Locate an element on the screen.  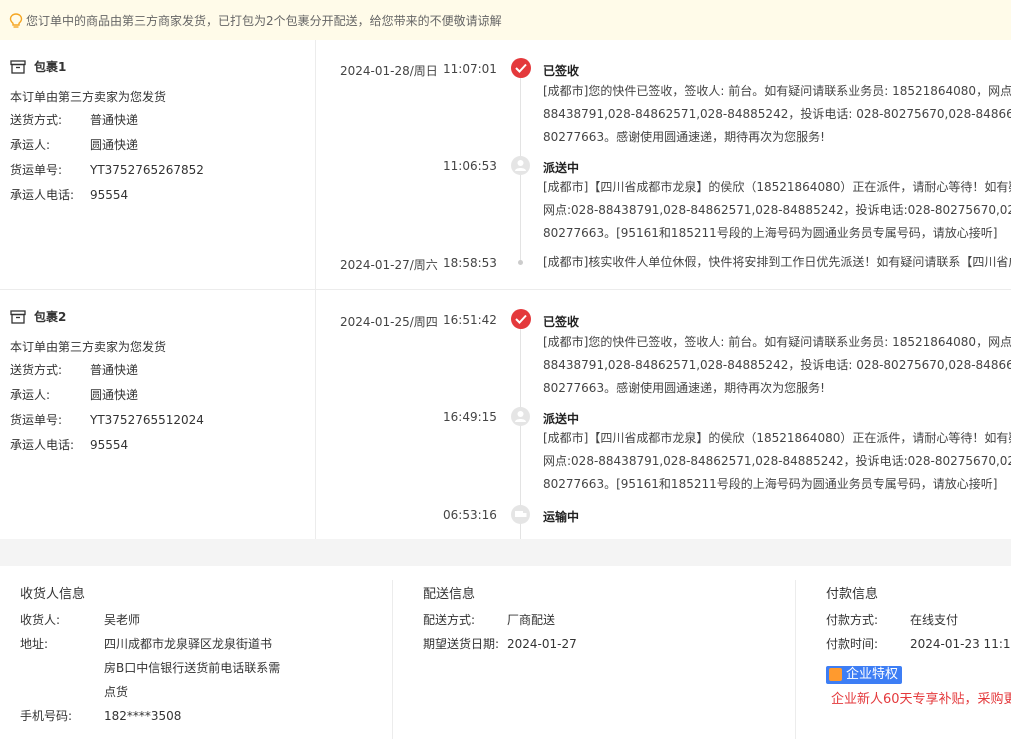
payment-title: 付款信息 is located at coordinates (852, 594).